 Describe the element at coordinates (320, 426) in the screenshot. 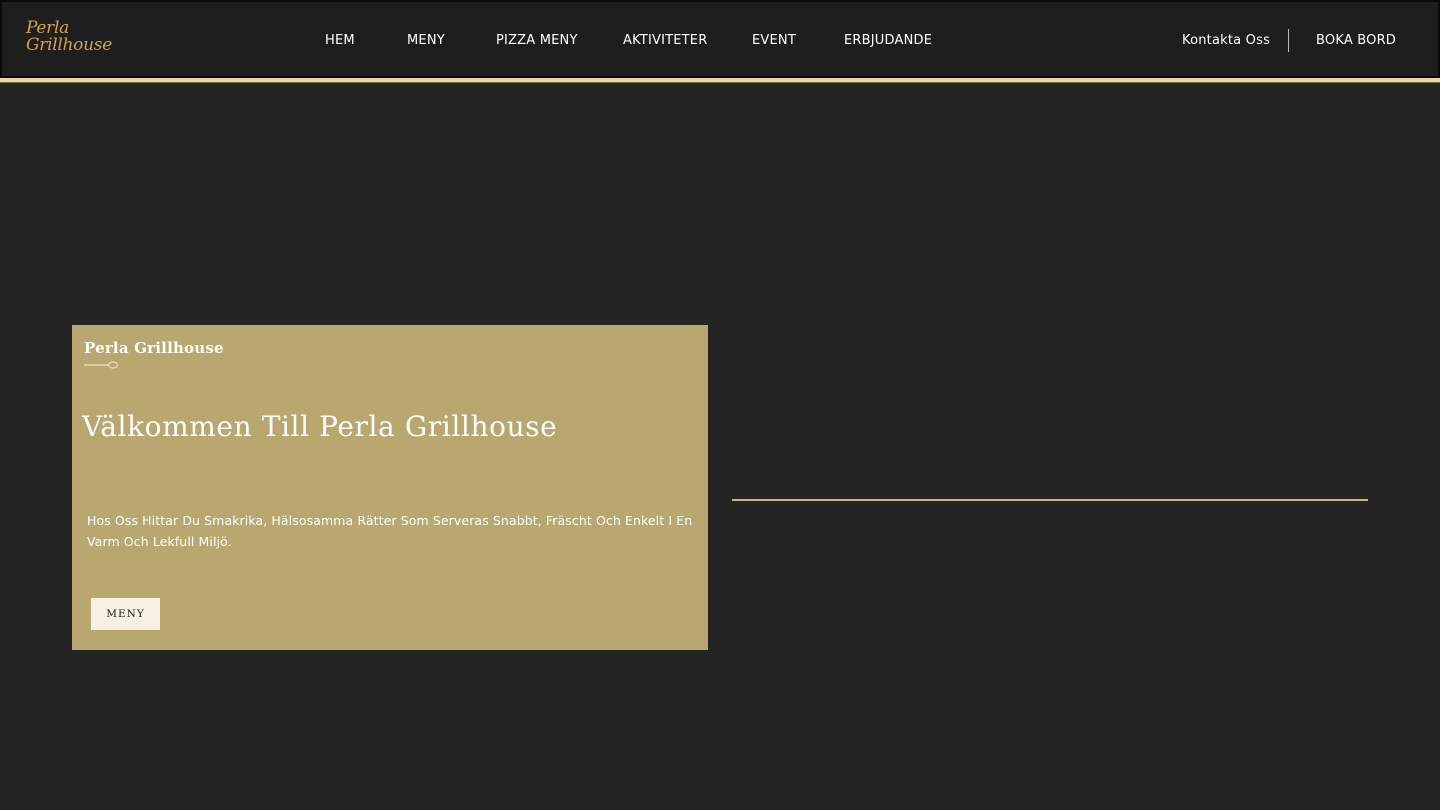

I see `hero-title: Välkommen Till Perla Grillhouse` at that location.